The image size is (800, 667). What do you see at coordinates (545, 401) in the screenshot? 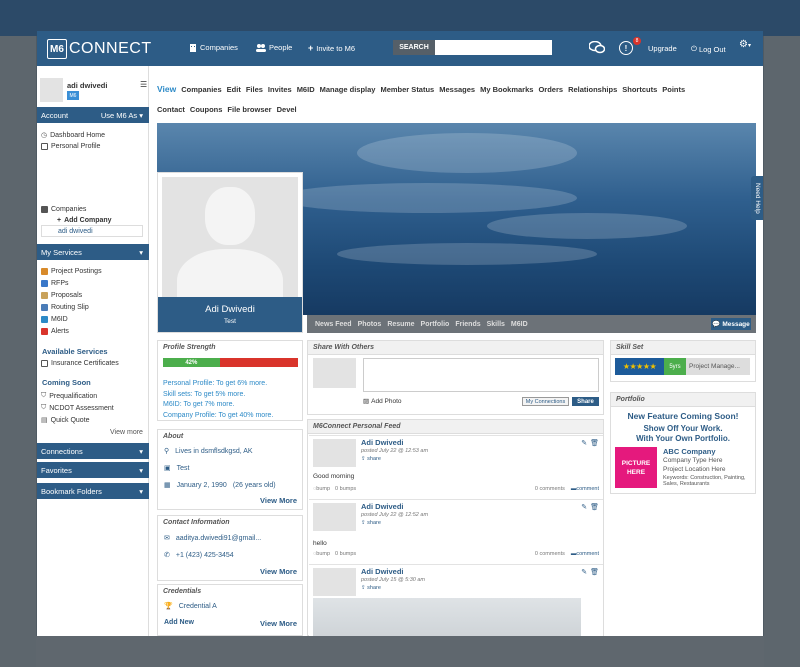
I see `my-connections-select: My Connections` at bounding box center [545, 401].